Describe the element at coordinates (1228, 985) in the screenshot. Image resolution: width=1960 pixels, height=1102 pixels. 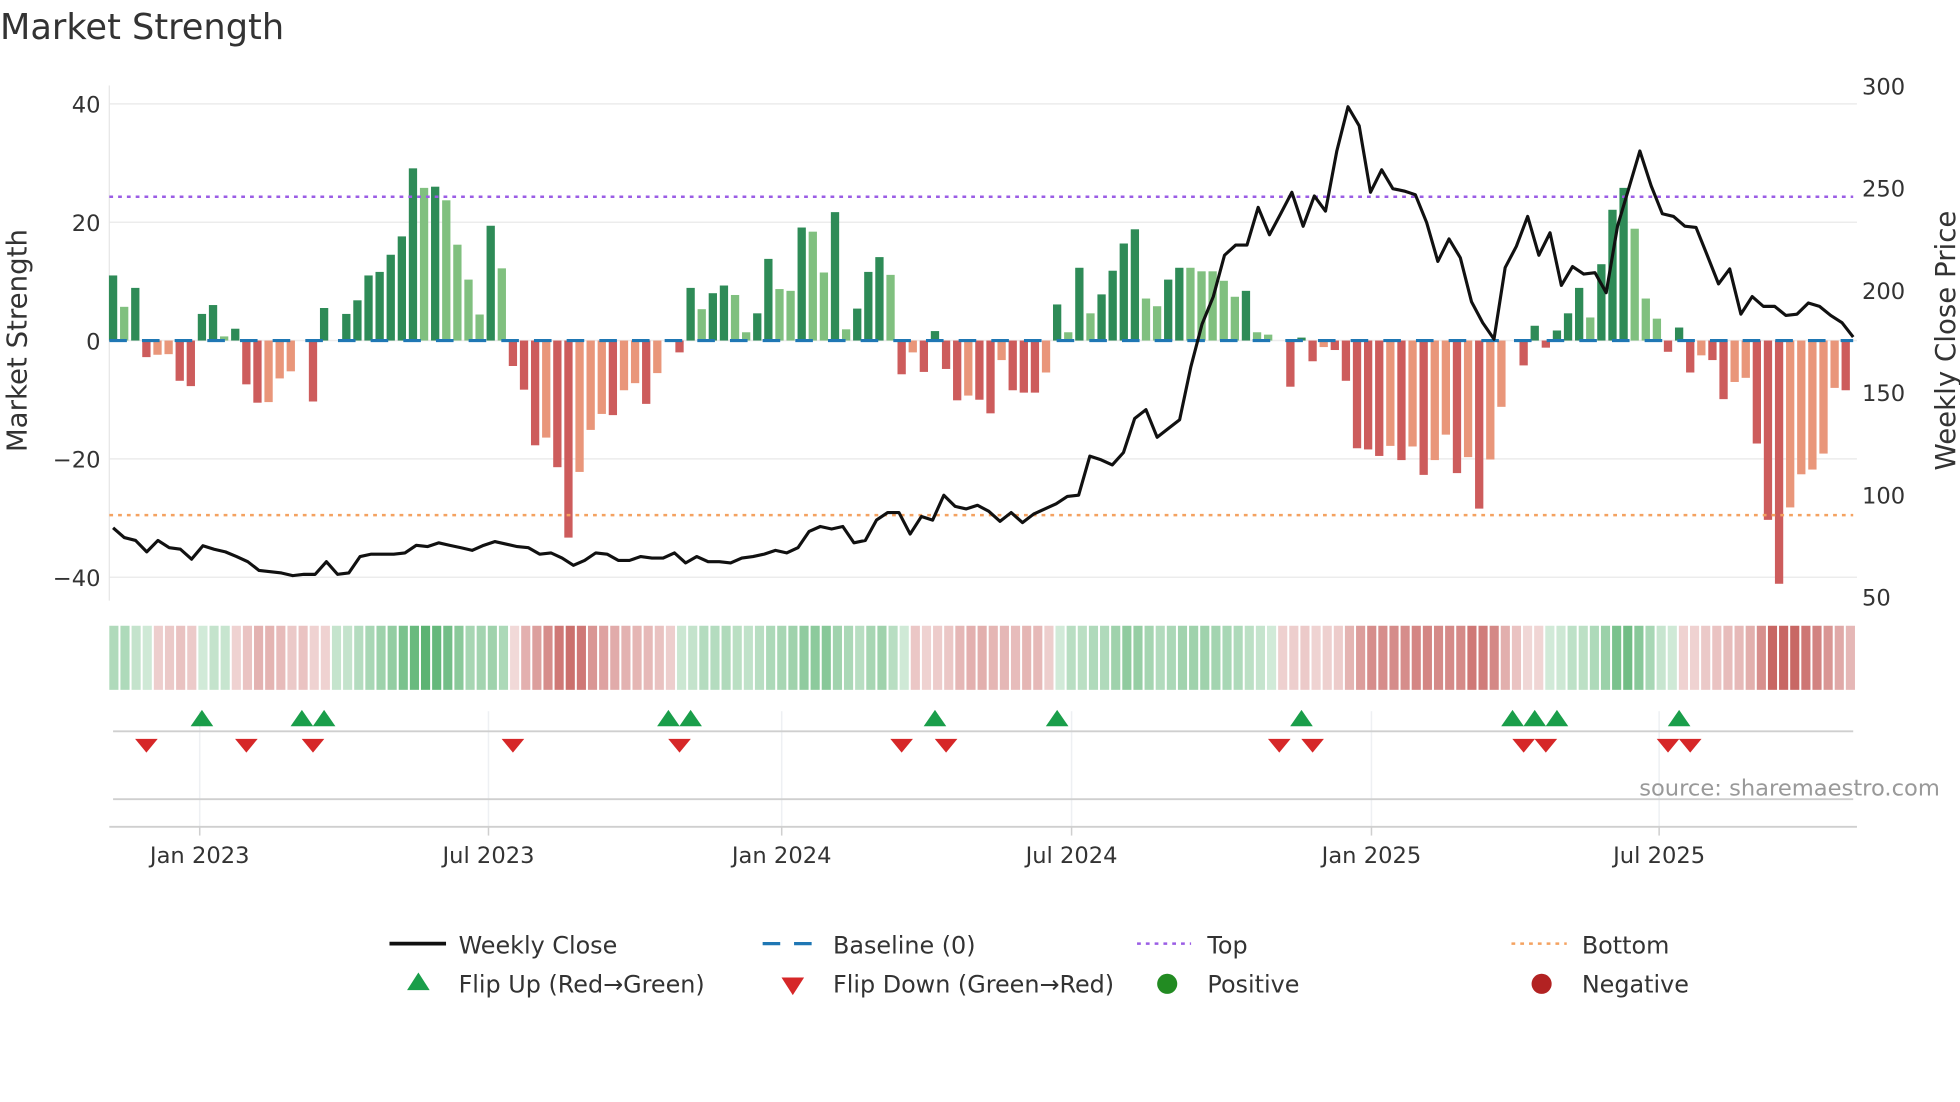
I see `legend-item-positive: Positive` at that location.